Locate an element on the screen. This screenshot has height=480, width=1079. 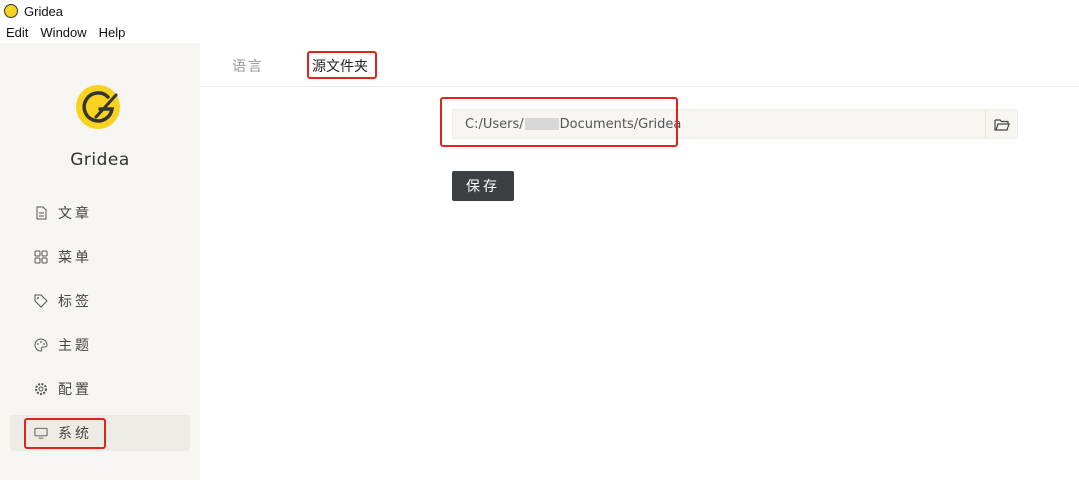
sidebar-item-label: 系统 is located at coordinates (75, 434).